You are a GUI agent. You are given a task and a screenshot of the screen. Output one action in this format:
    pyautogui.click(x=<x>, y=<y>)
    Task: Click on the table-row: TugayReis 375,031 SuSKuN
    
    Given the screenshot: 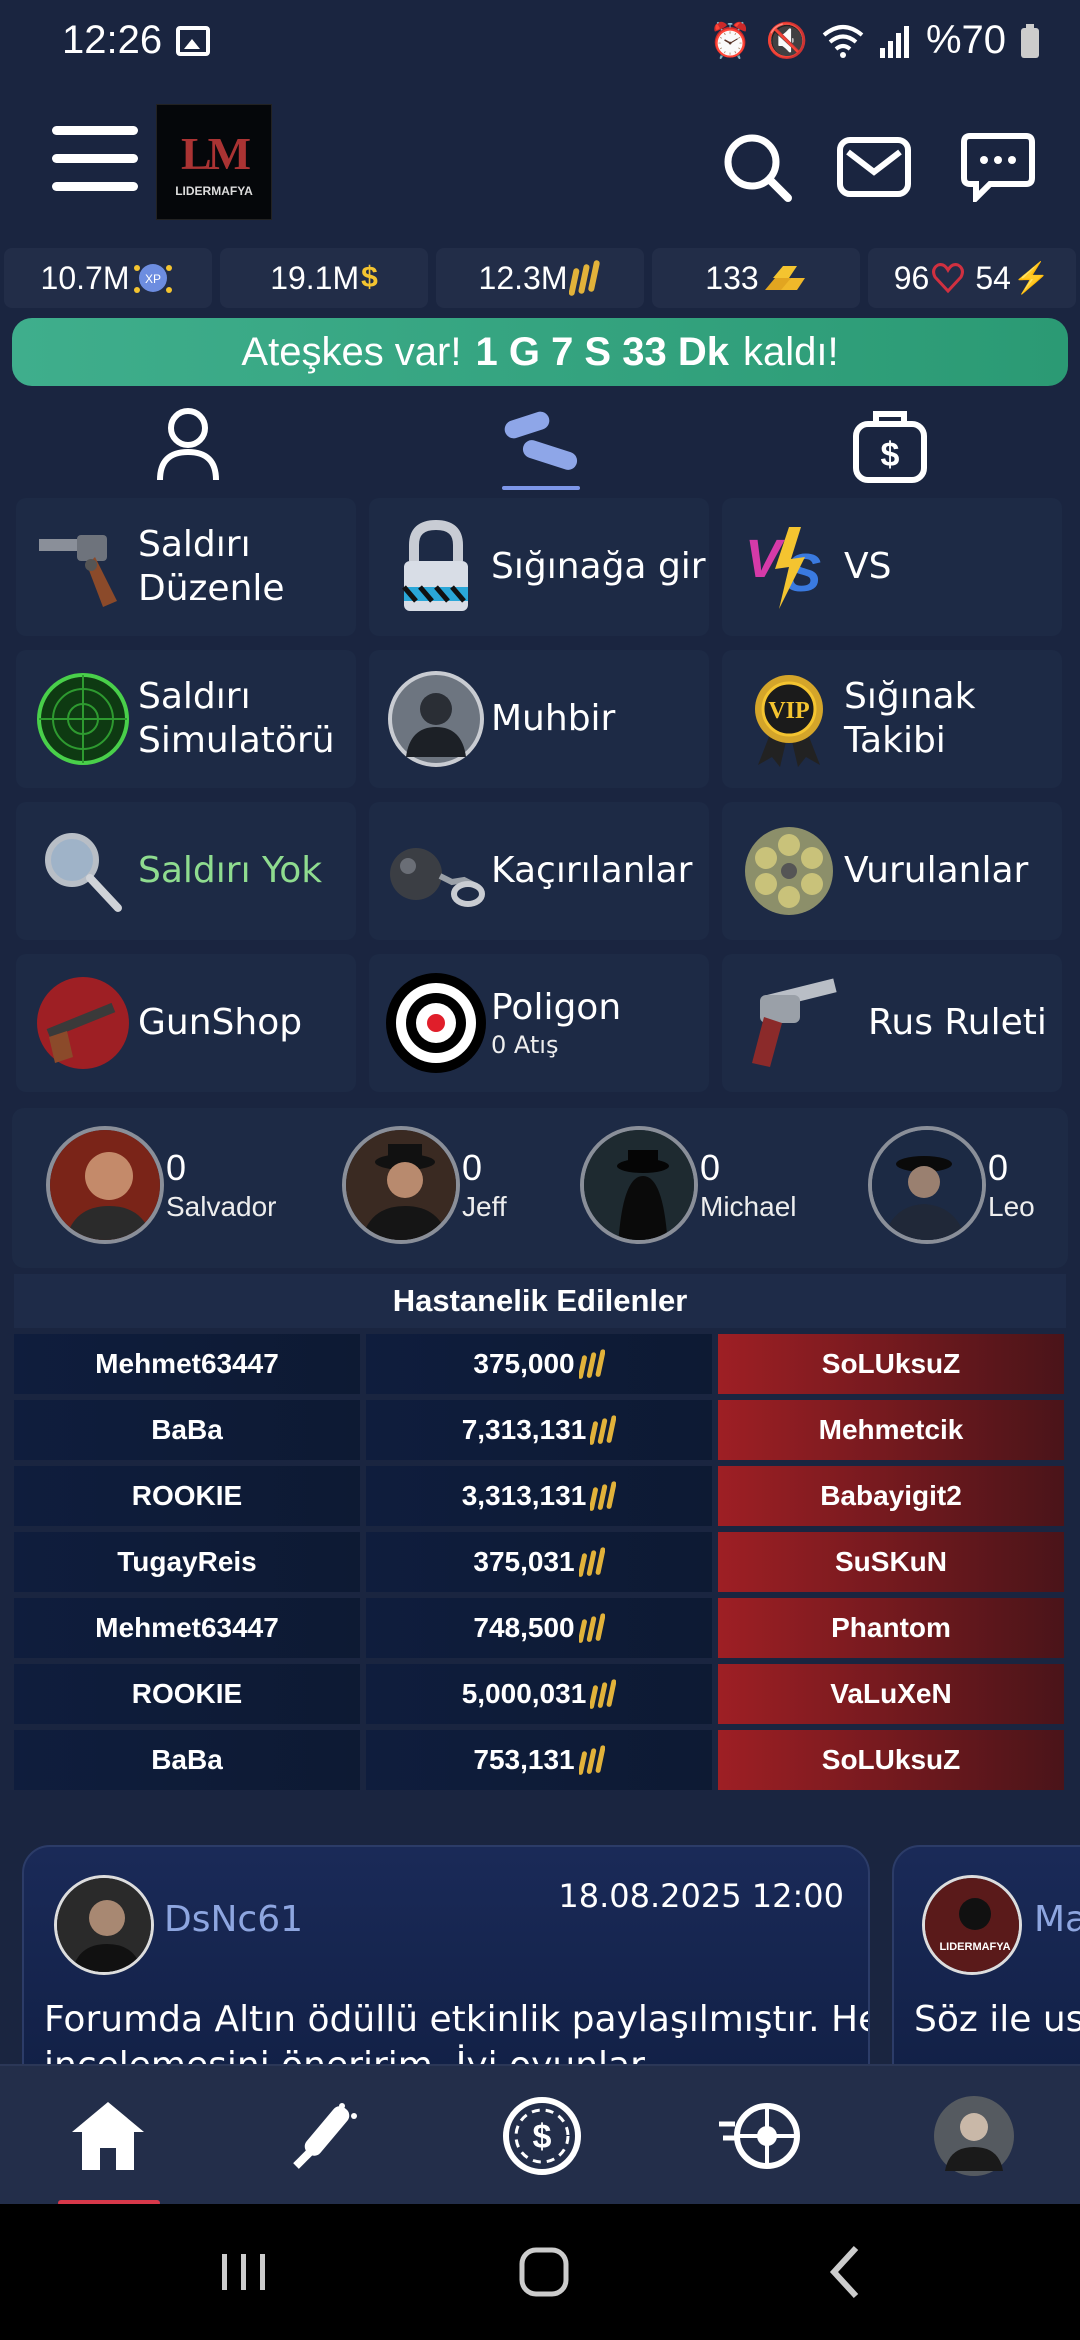 What is the action you would take?
    pyautogui.click(x=540, y=1562)
    